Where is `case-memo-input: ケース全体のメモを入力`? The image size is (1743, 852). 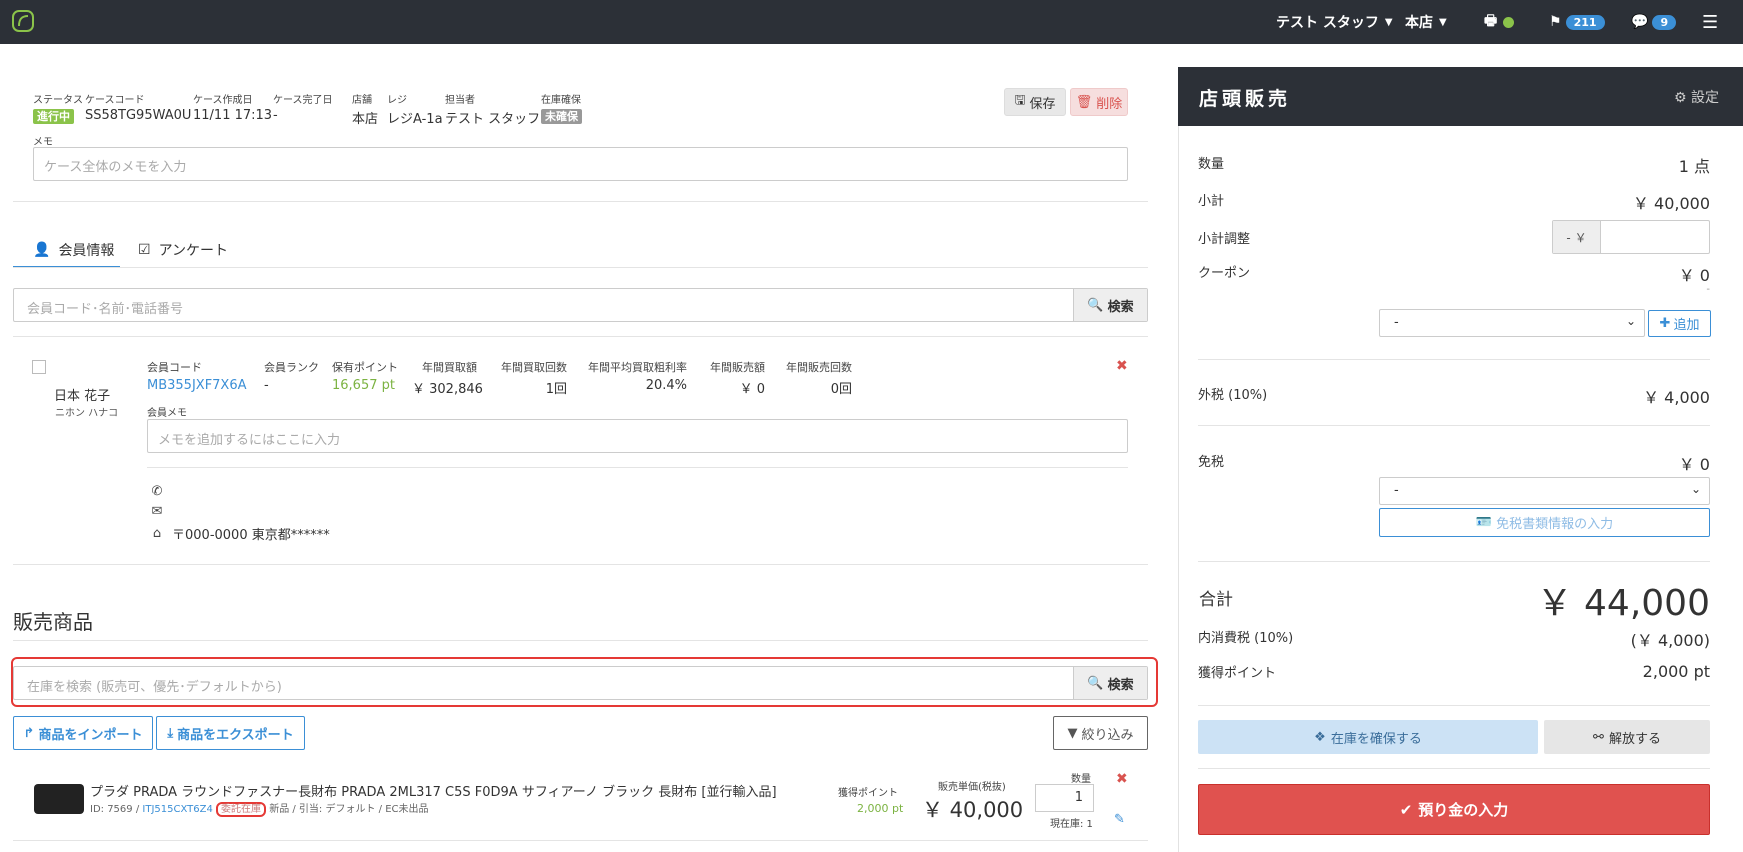 case-memo-input: ケース全体のメモを入力 is located at coordinates (580, 164).